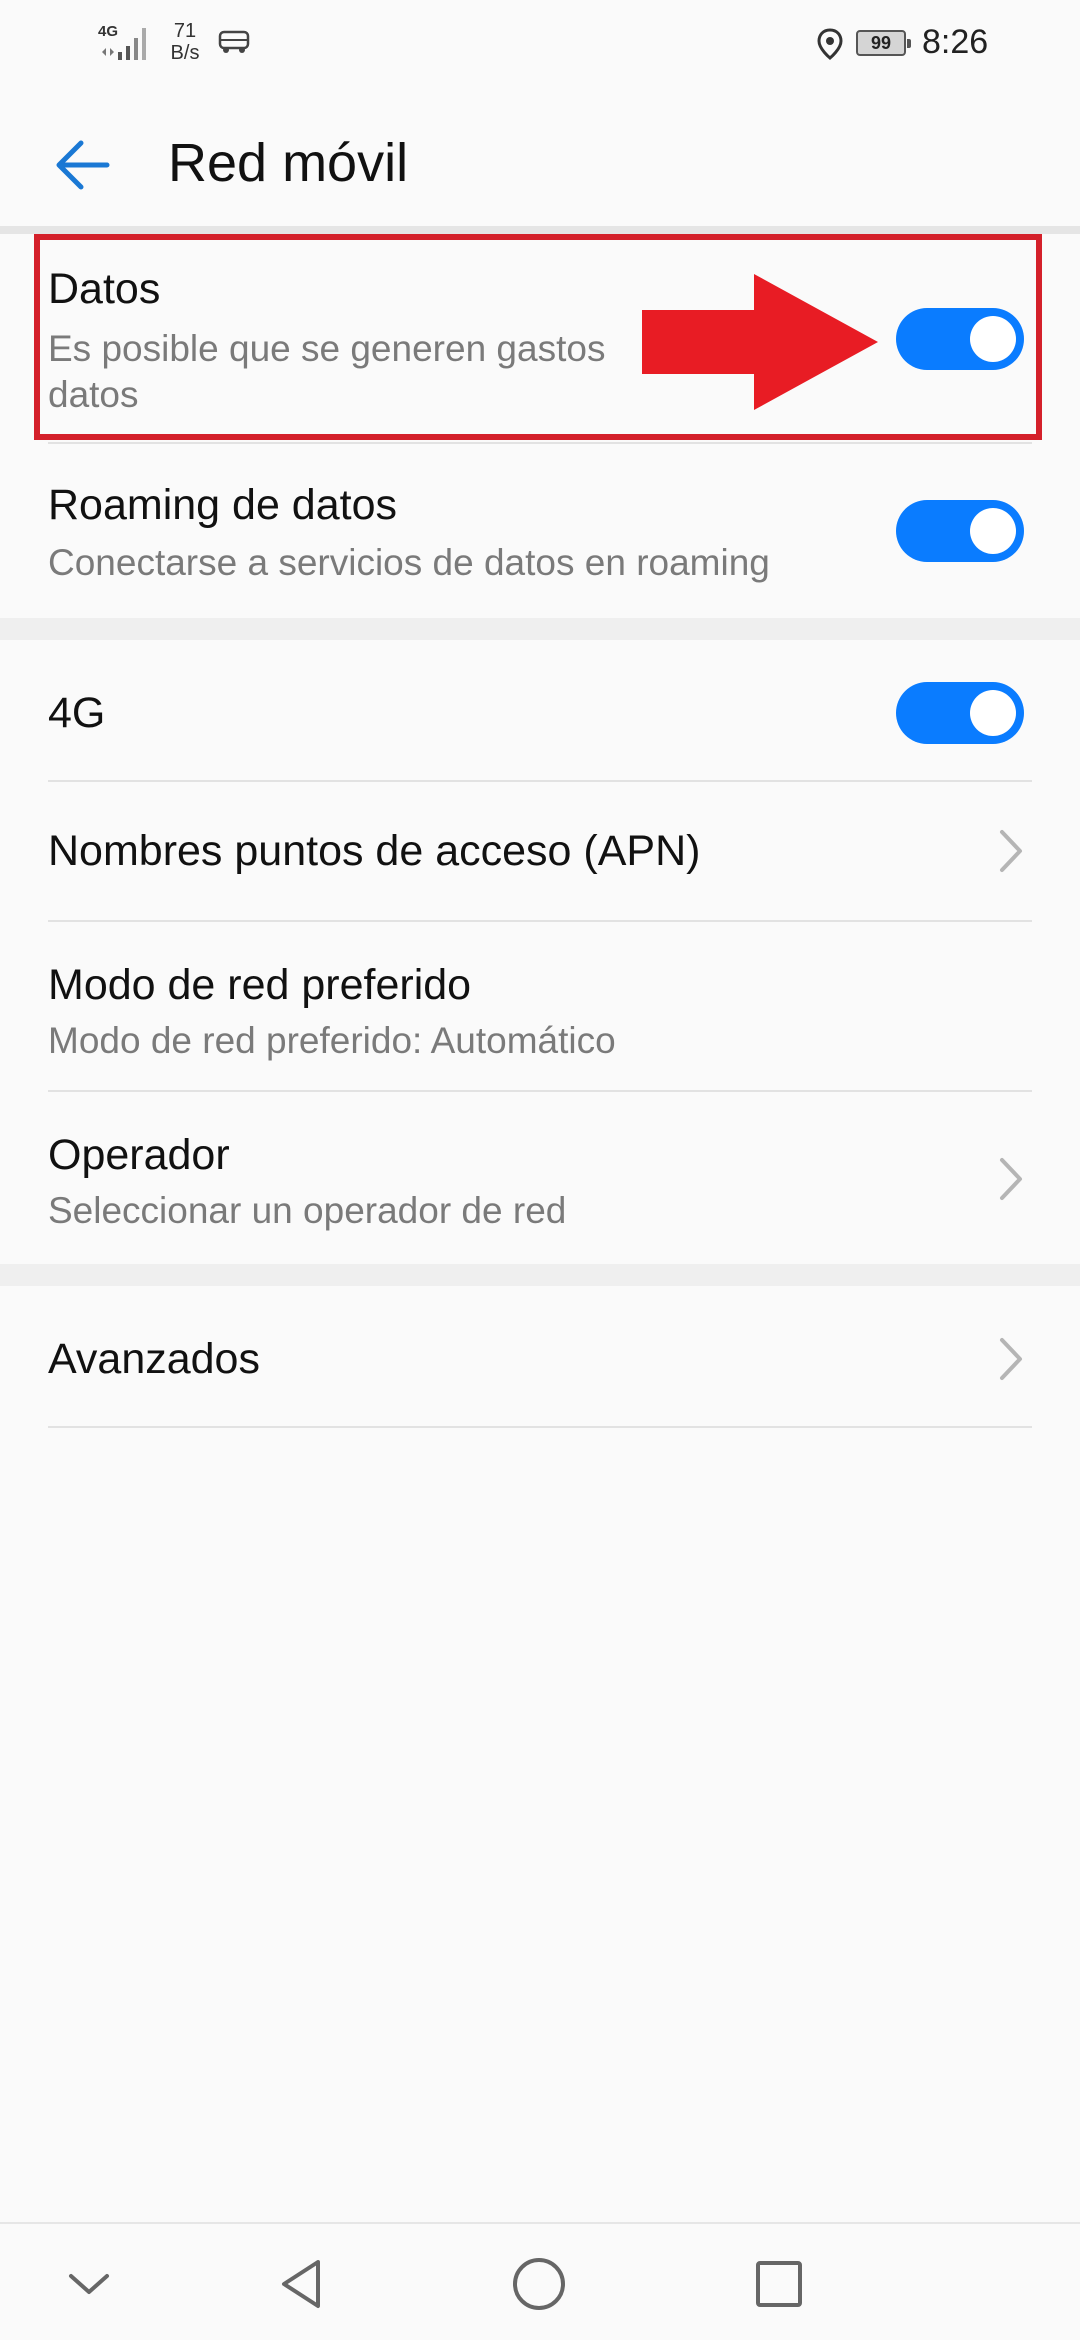 Image resolution: width=1080 pixels, height=2340 pixels. I want to click on header-divider, so click(540, 230).